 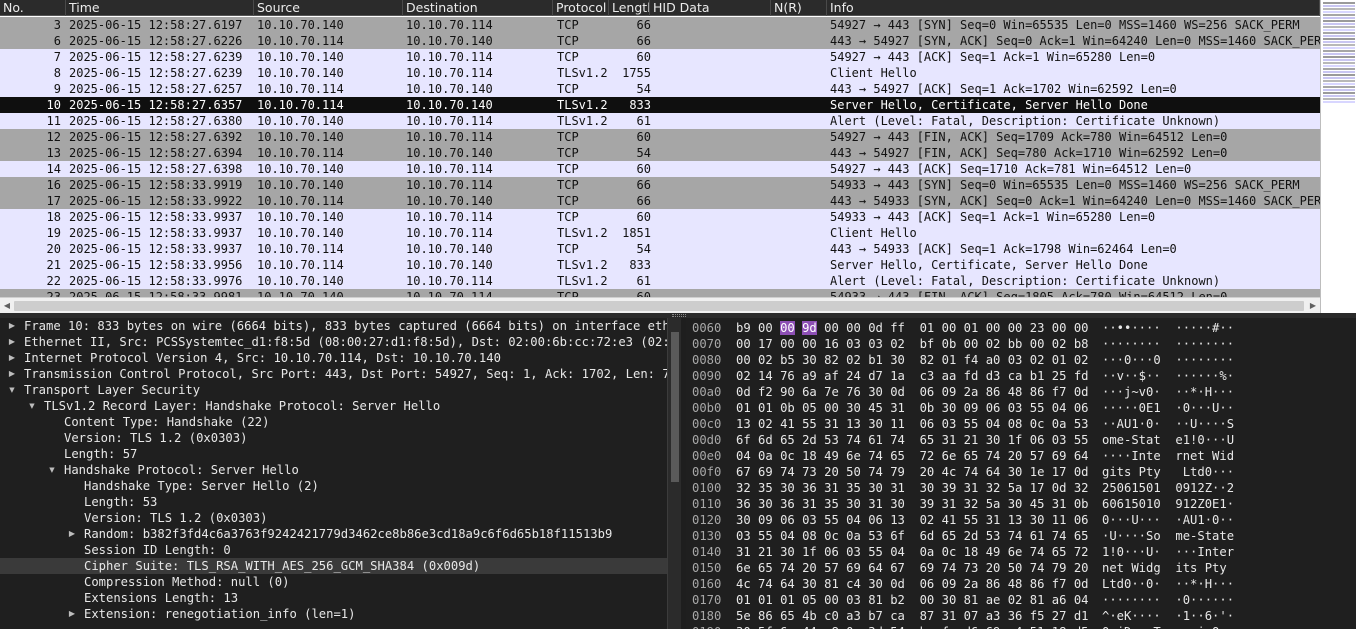 I want to click on hex-byte: 6d, so click(x=927, y=536).